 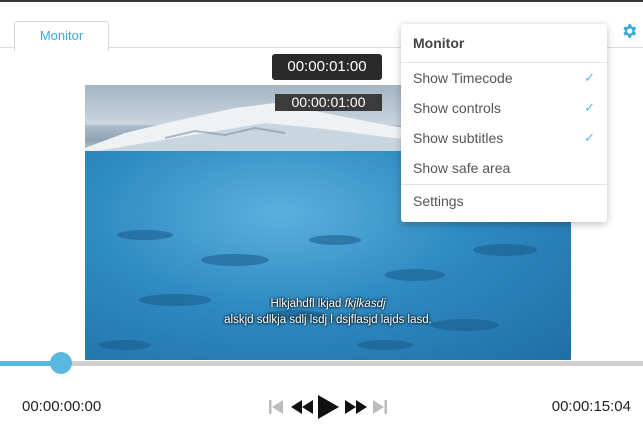 I want to click on menu-item-show-timecode: Show Timecode ✓, so click(x=504, y=78).